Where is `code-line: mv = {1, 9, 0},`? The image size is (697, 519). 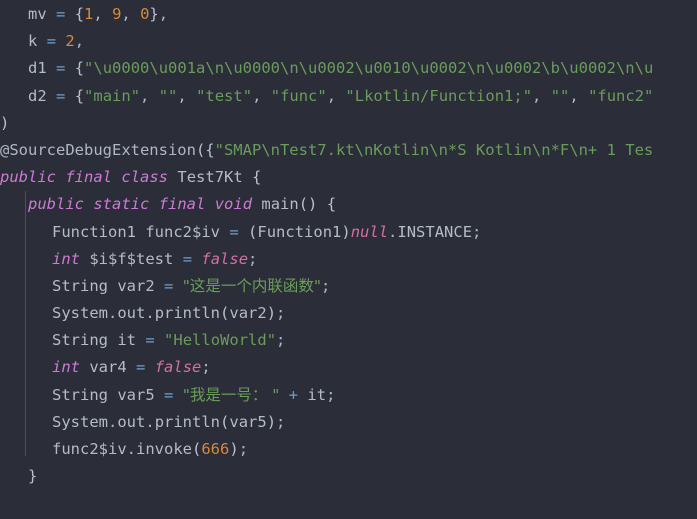
code-line: mv = {1, 9, 0}, is located at coordinates (348, 14).